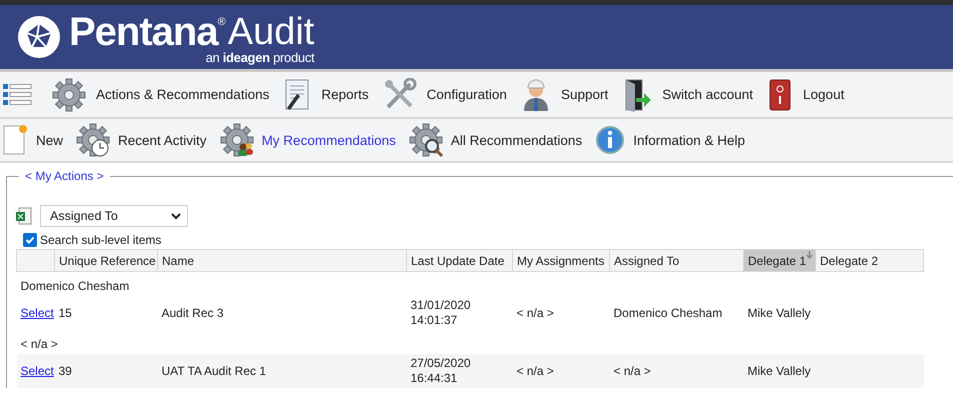  Describe the element at coordinates (193, 313) in the screenshot. I see `table-cell: Audit Rec 3` at that location.